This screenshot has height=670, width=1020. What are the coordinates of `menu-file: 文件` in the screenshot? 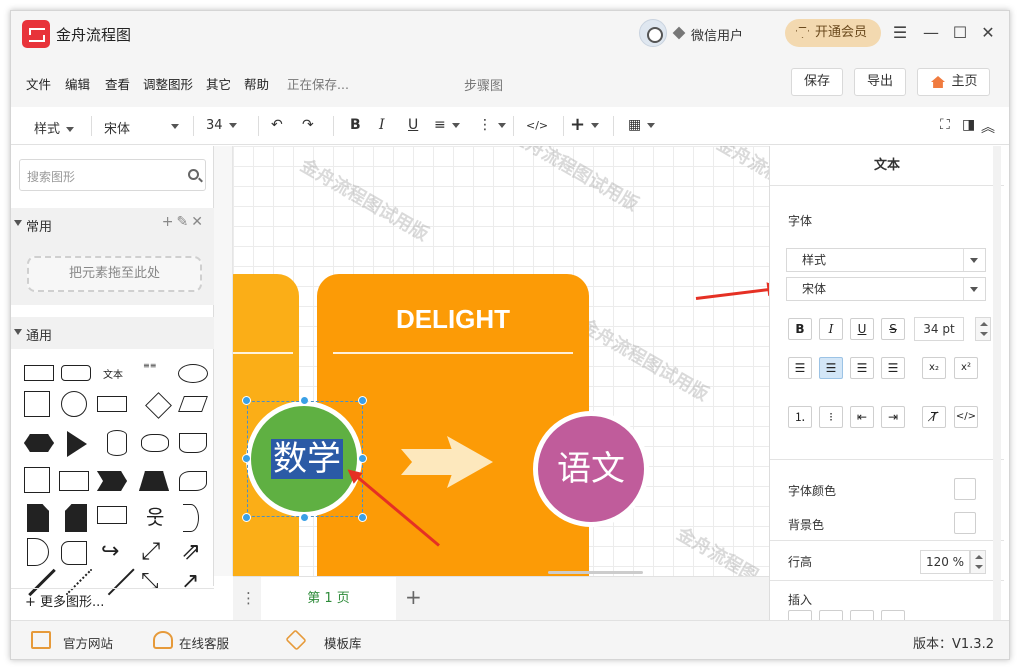 It's located at (38, 83).